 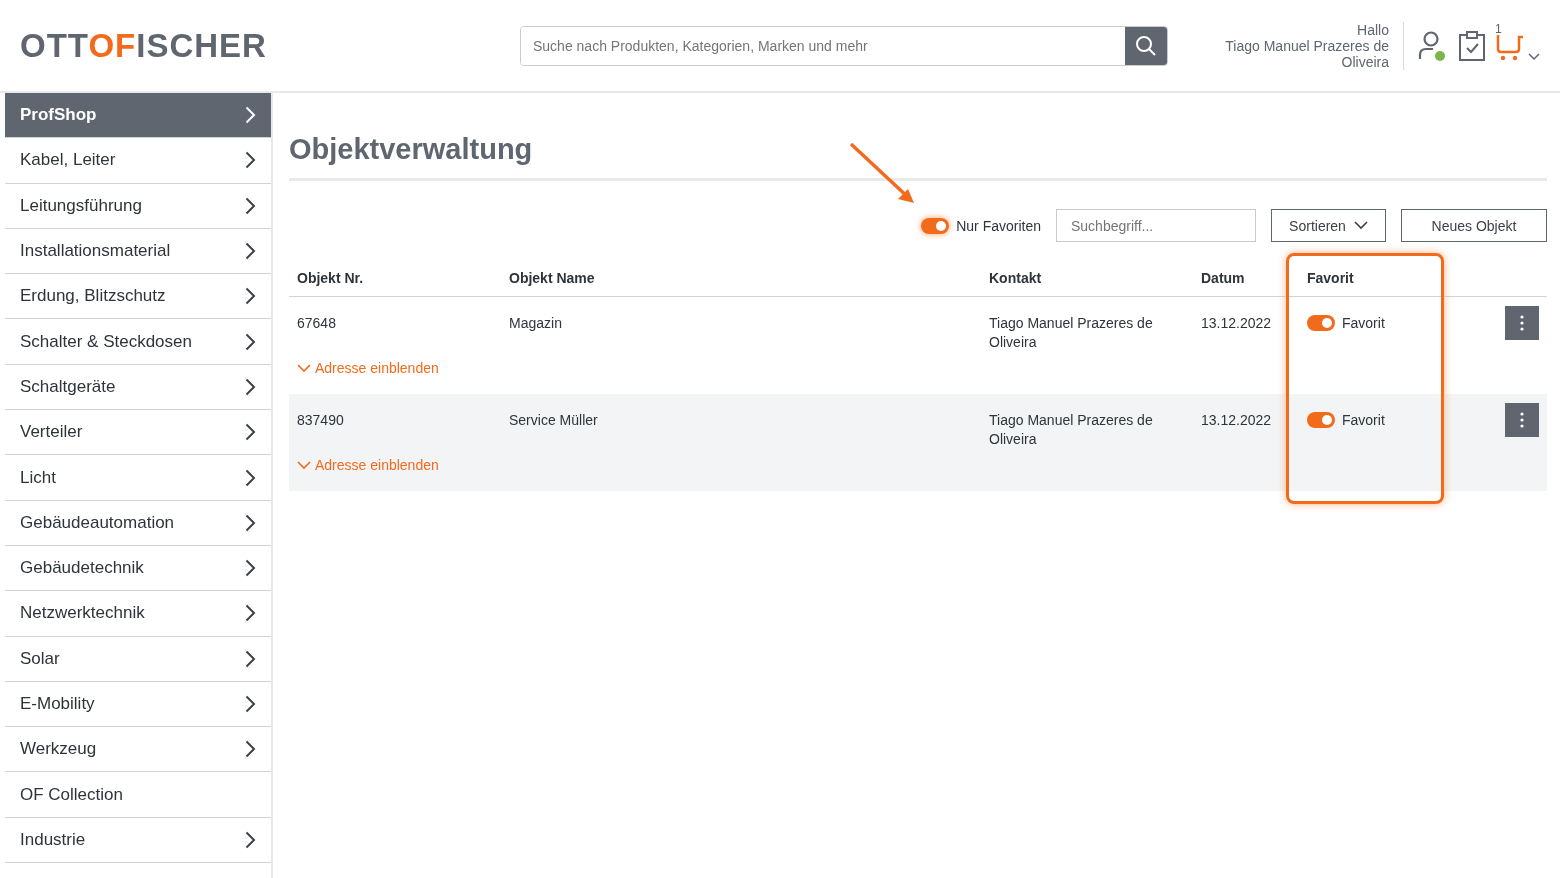 I want to click on category-item: Gebäudeautomation, so click(x=138, y=523).